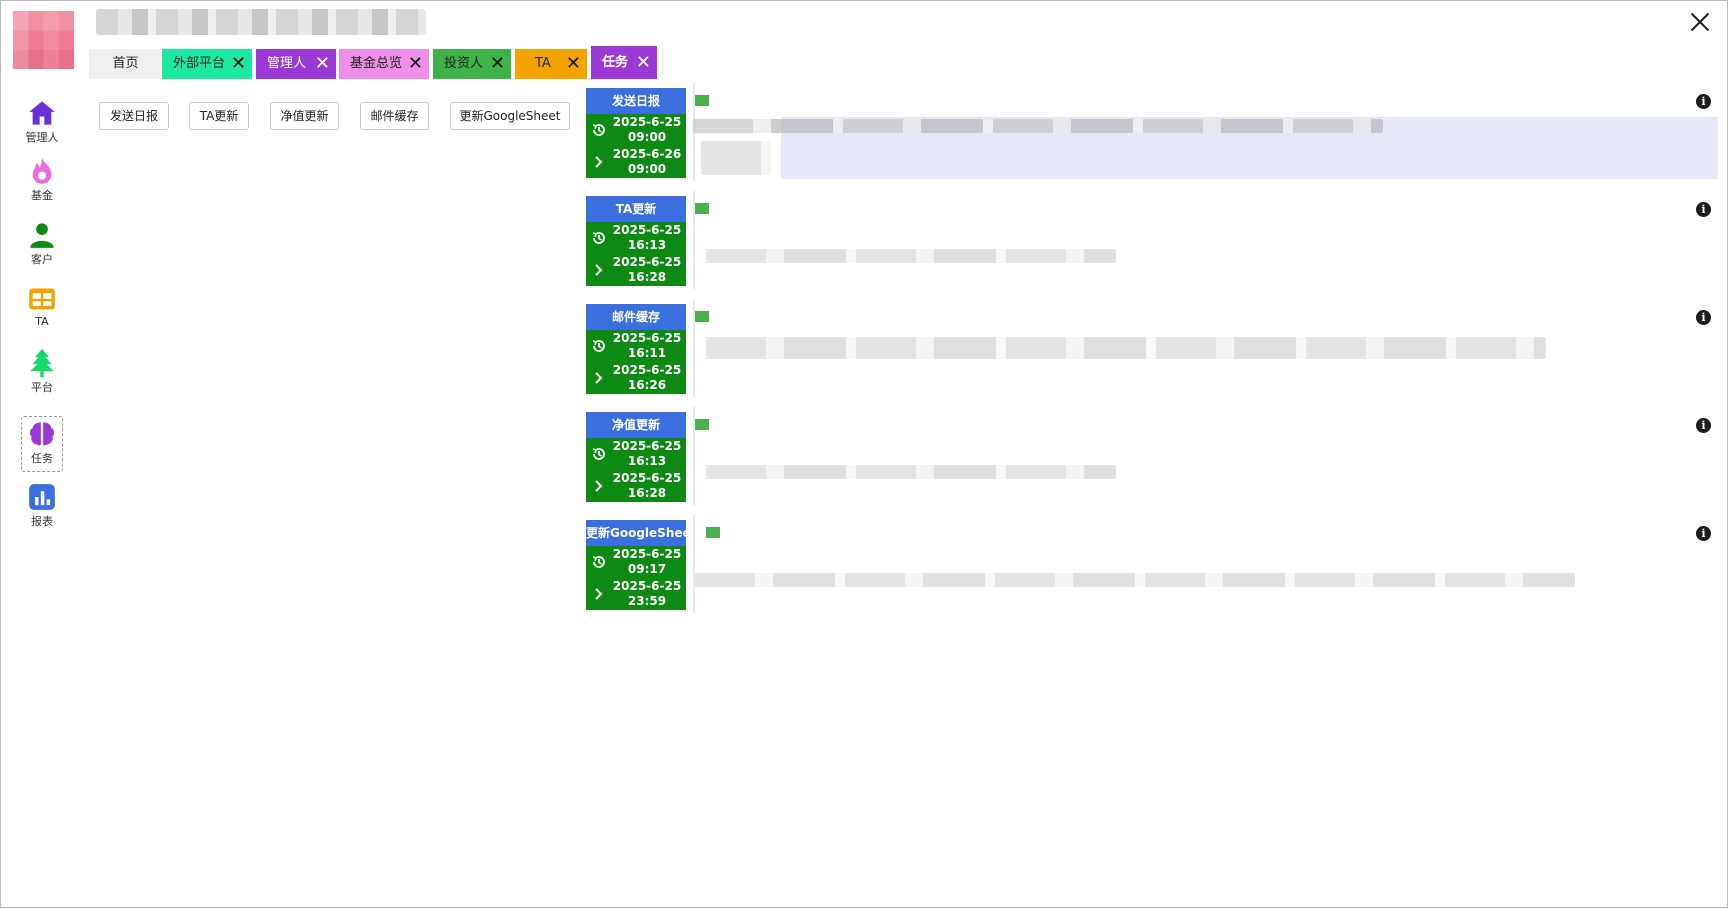 This screenshot has width=1728, height=908. I want to click on sidebar-item-platform: 平台, so click(42, 374).